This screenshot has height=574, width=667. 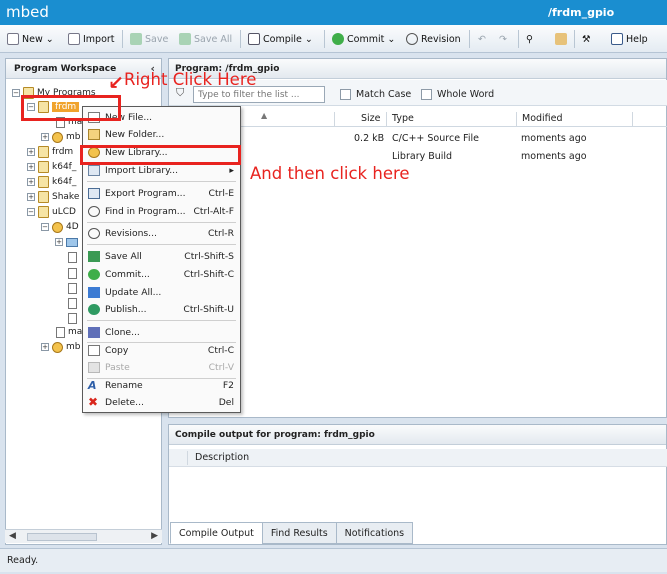 What do you see at coordinates (185, 39) in the screenshot?
I see `save-all-icon` at bounding box center [185, 39].